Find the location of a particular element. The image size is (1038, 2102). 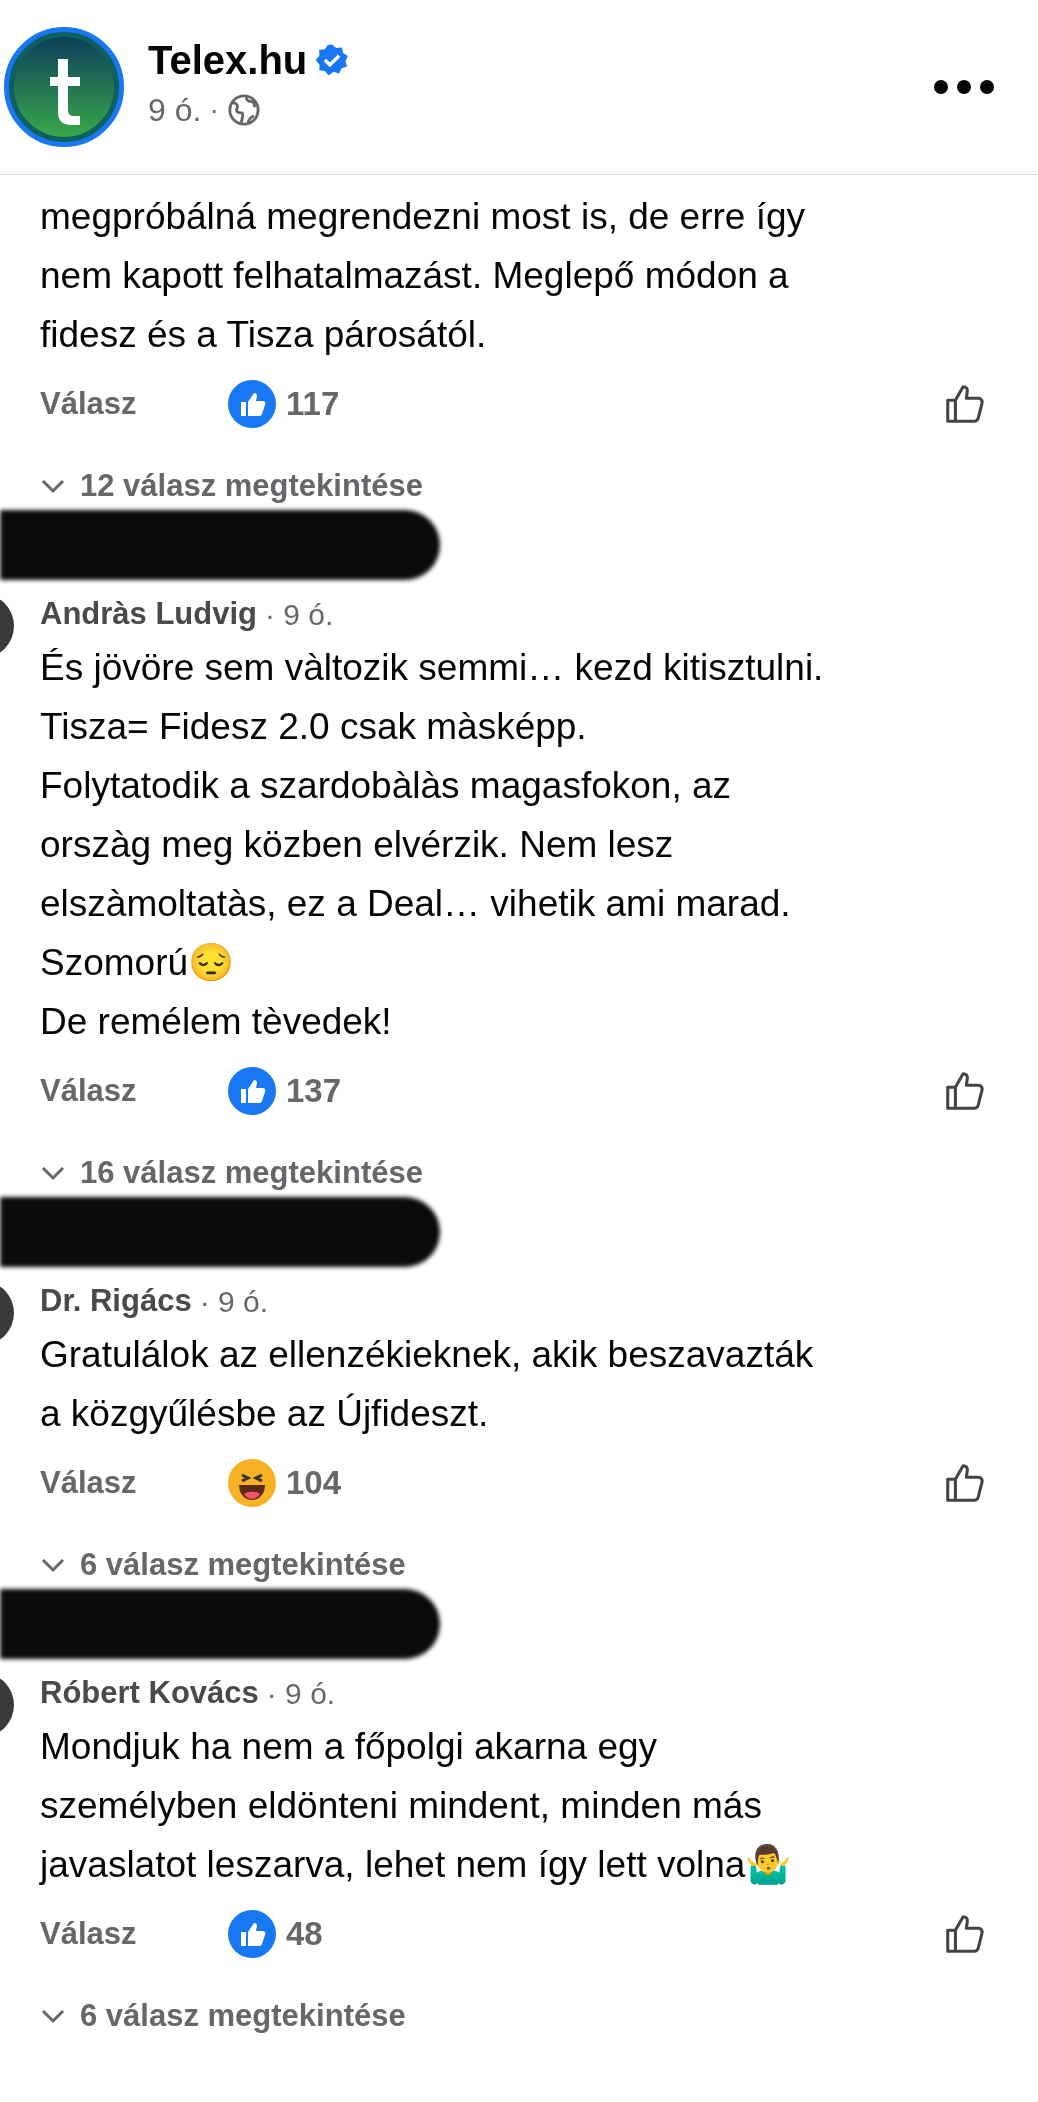

comment-text: orszàg meg közben elvérzik. Nem lesz is located at coordinates (357, 845).